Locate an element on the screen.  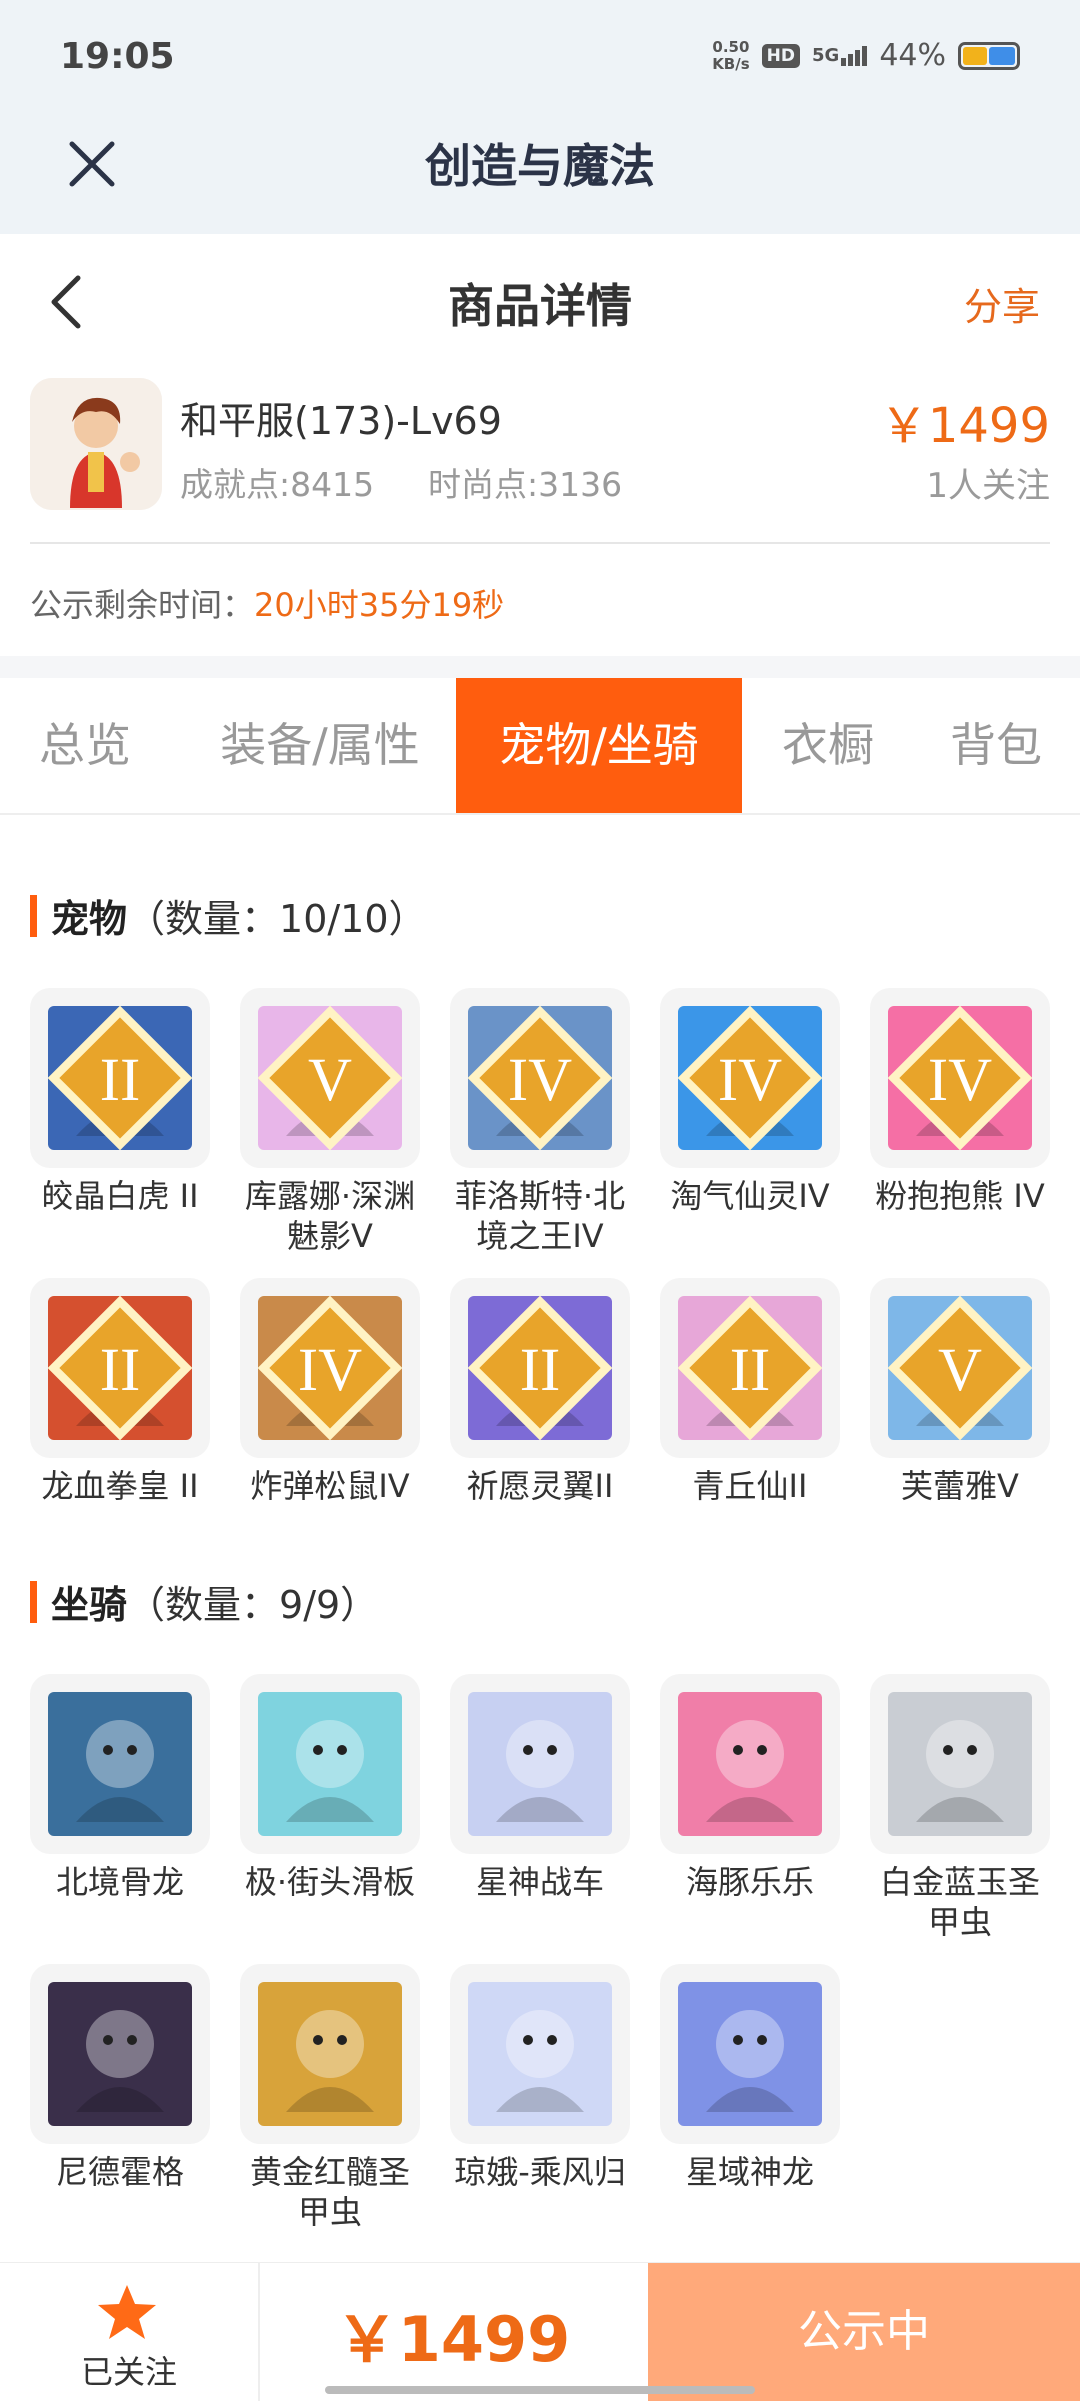
pet-item: V 库露娜·深渊魅影V is located at coordinates (330, 1122).